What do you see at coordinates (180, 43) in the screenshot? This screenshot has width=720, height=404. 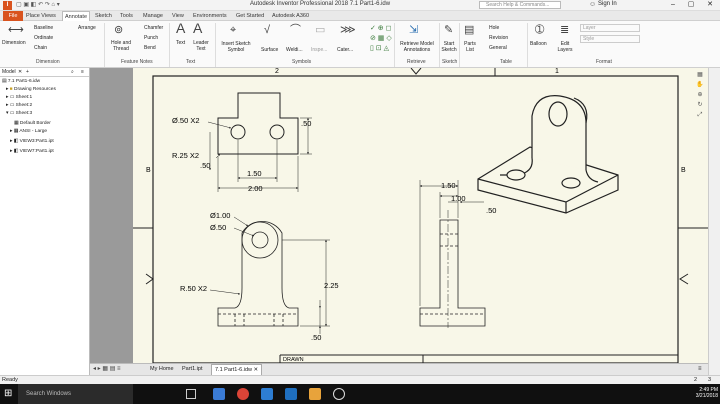 I see `text-button: Text` at bounding box center [180, 43].